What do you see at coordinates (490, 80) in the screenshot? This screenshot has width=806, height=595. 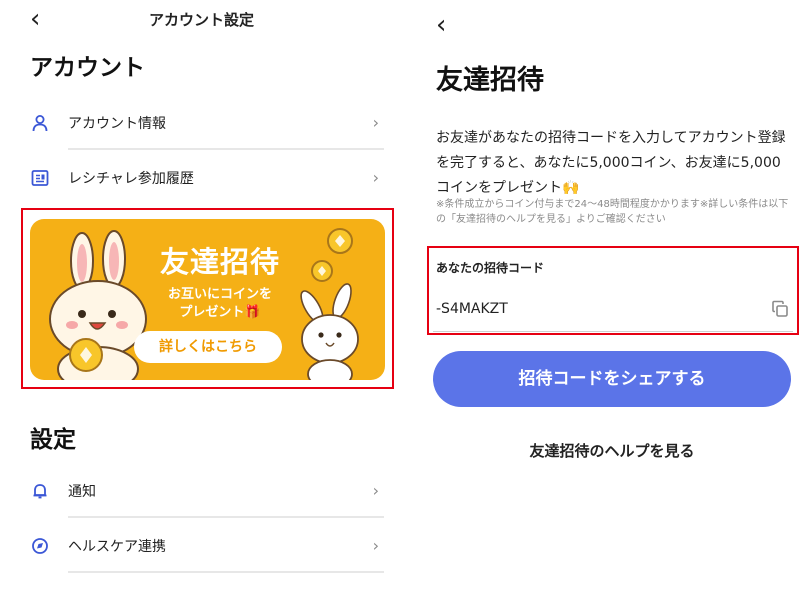 I see `page-title: 友達招待` at bounding box center [490, 80].